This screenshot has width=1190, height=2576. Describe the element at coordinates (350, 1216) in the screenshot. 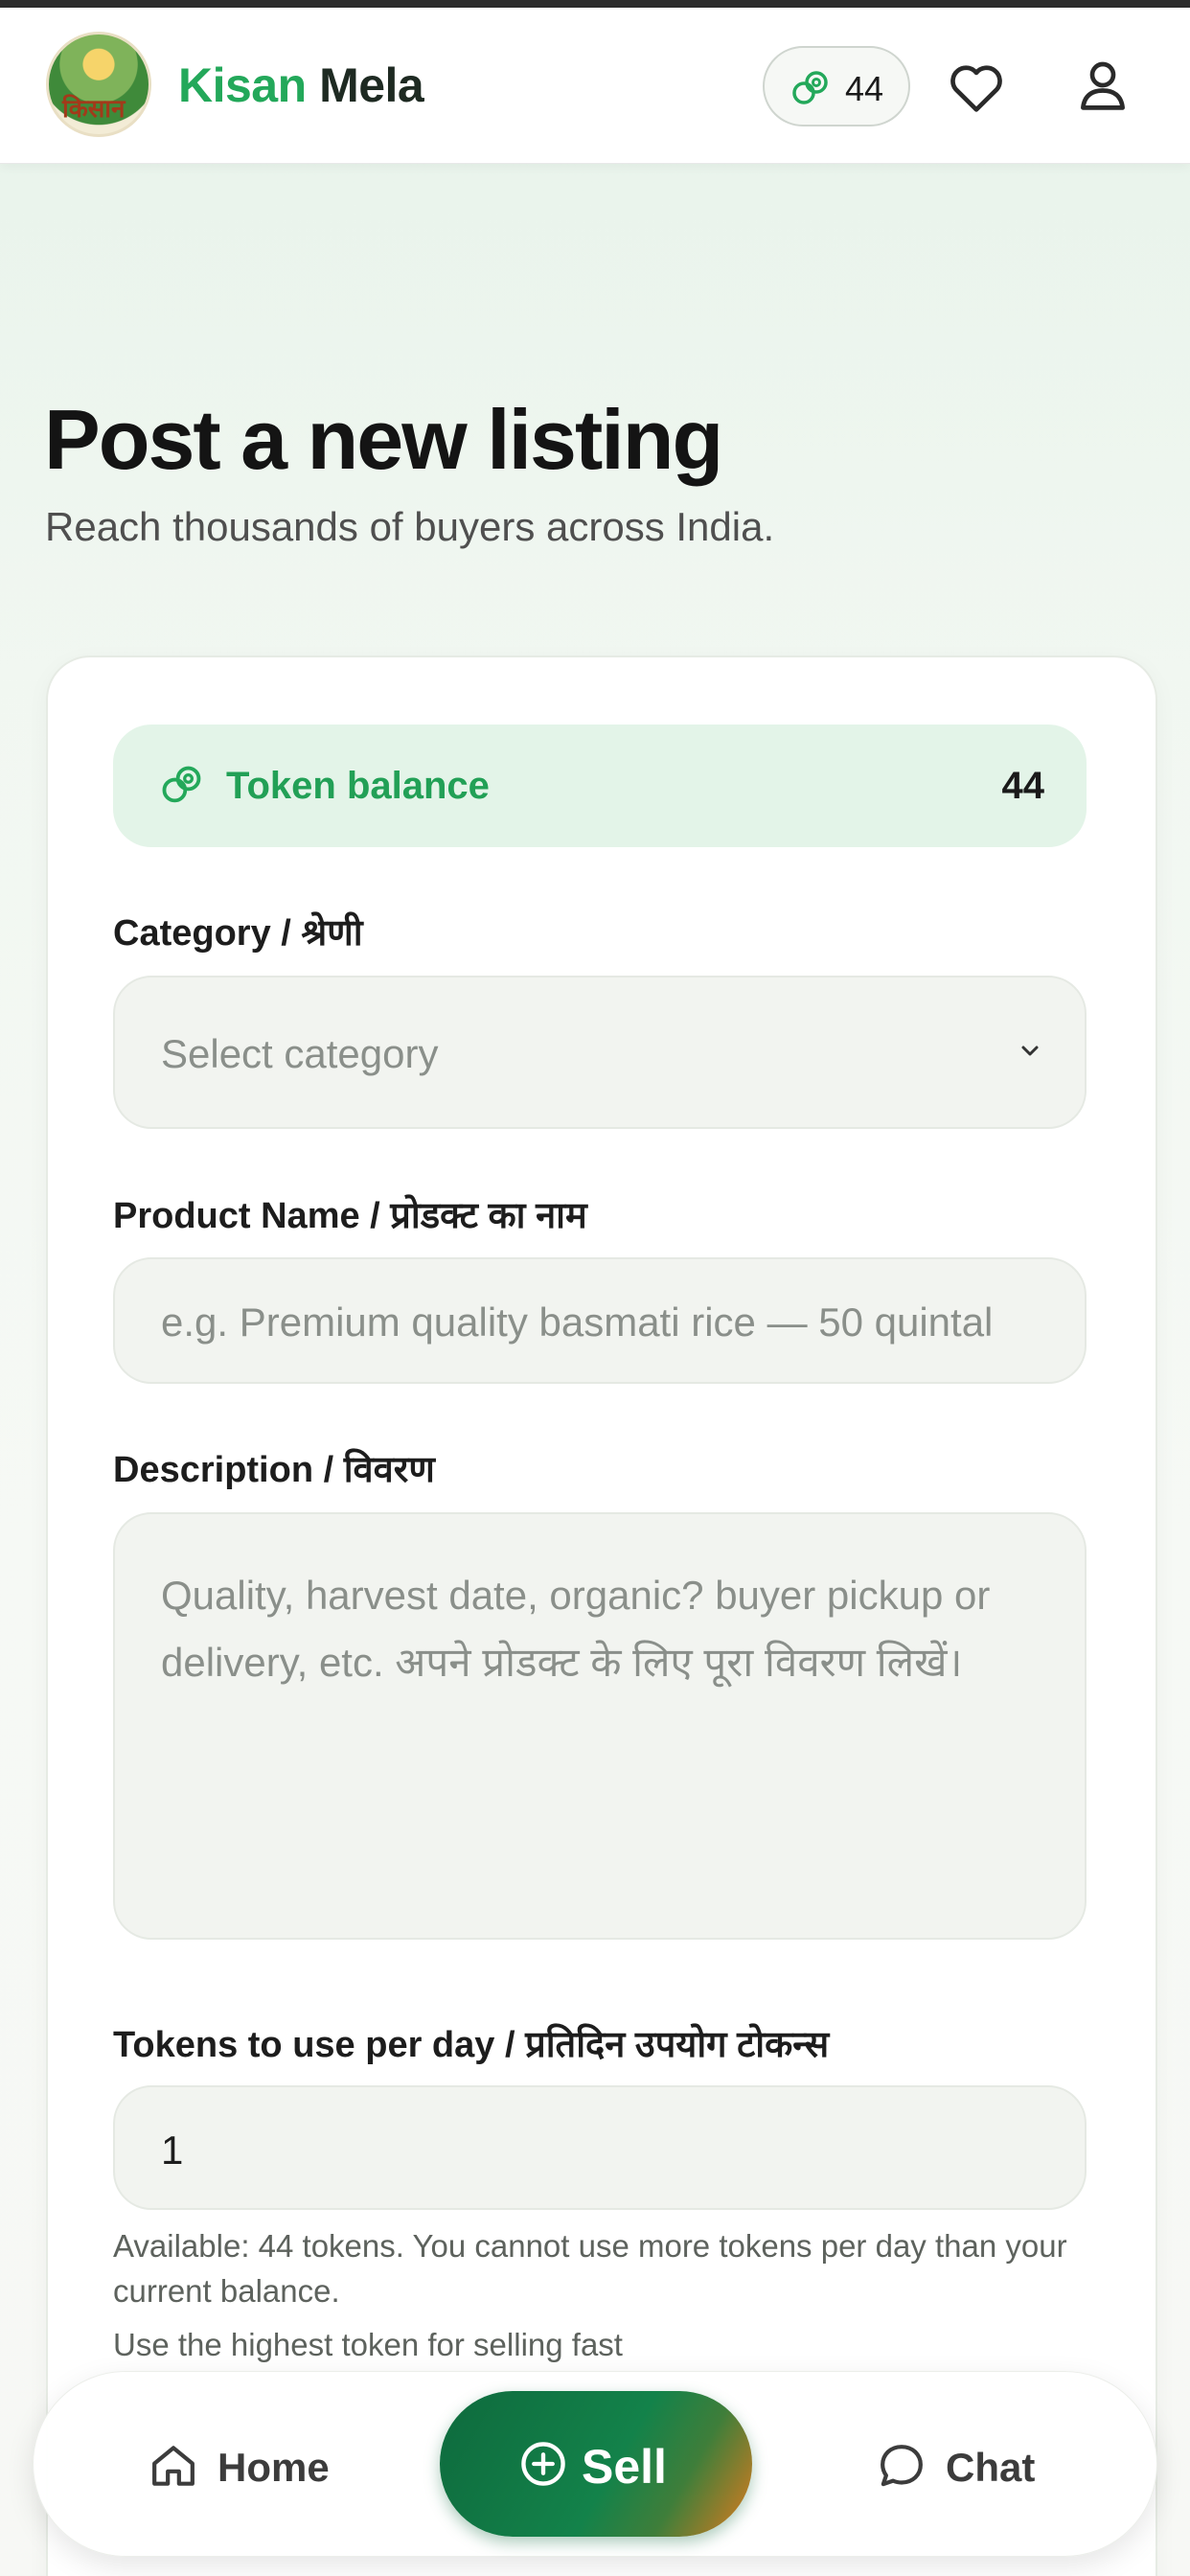

I see `product-name-label: Product Name / प्रोडक्ट का नाम` at that location.